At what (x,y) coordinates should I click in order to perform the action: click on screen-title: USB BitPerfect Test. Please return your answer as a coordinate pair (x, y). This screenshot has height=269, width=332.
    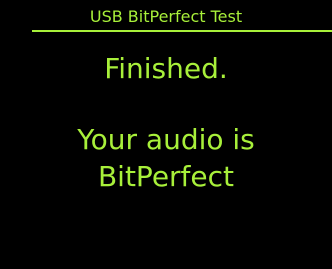
    Looking at the image, I should click on (166, 16).